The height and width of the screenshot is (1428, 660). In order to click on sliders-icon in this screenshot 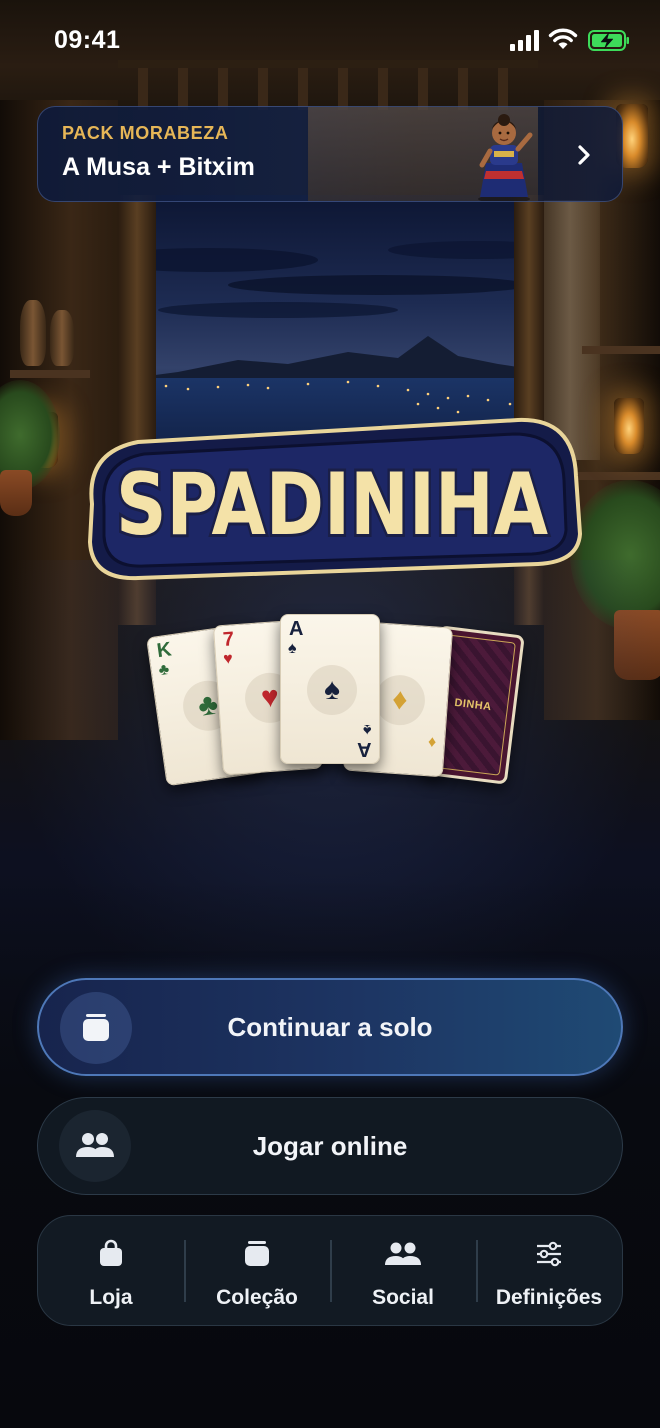, I will do `click(549, 1254)`.